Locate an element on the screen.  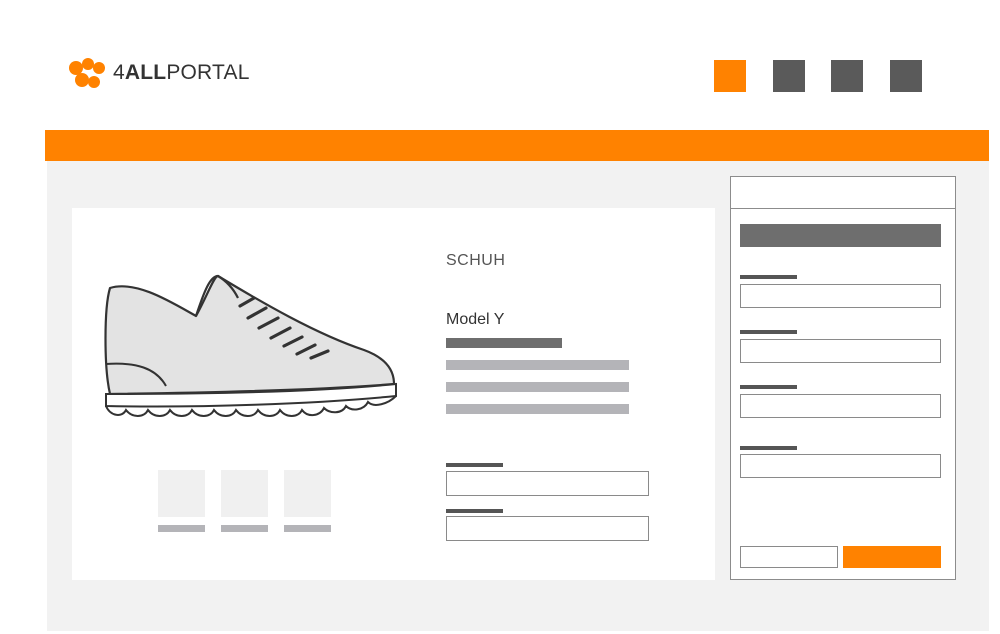
logo-bold: ALL is located at coordinates (145, 72).